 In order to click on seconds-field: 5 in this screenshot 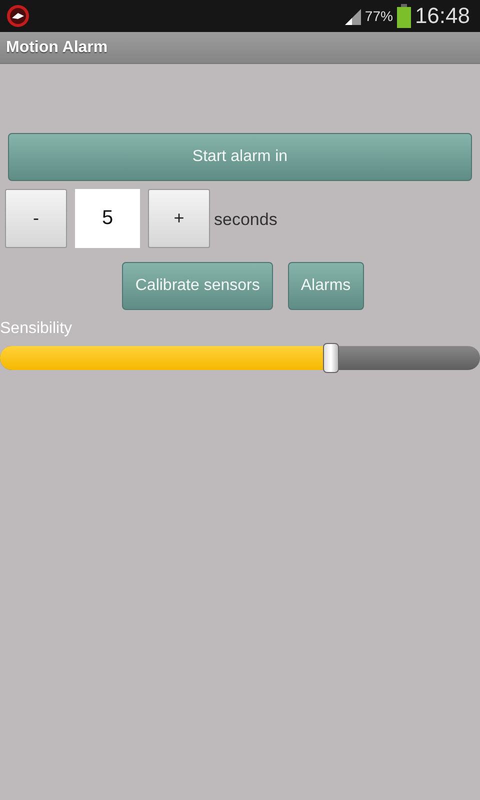, I will do `click(107, 218)`.